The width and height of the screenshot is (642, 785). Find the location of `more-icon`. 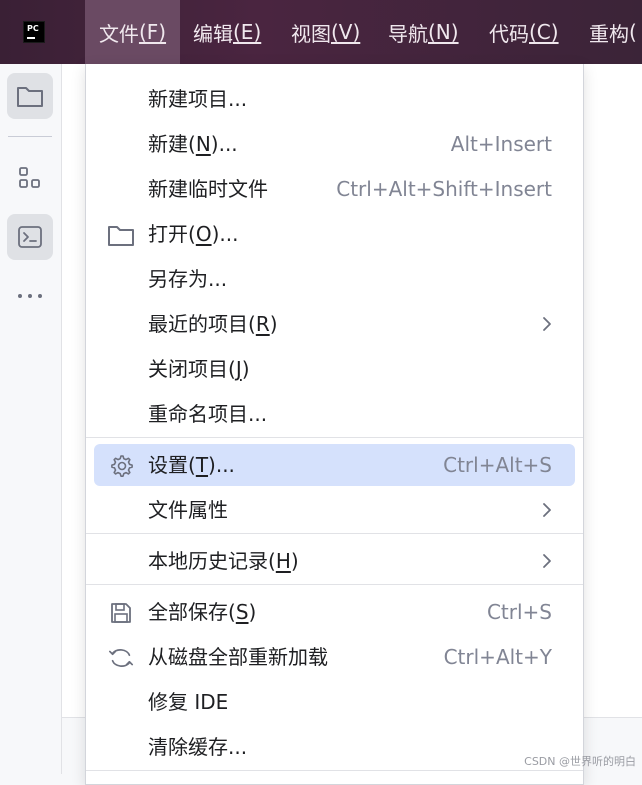

more-icon is located at coordinates (30, 296).